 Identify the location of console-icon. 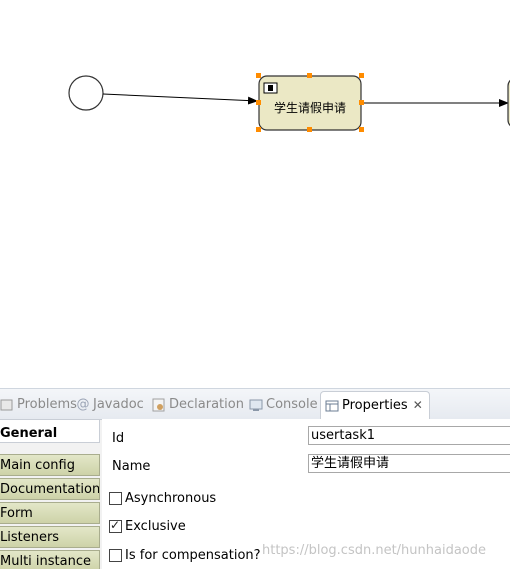
(256, 405).